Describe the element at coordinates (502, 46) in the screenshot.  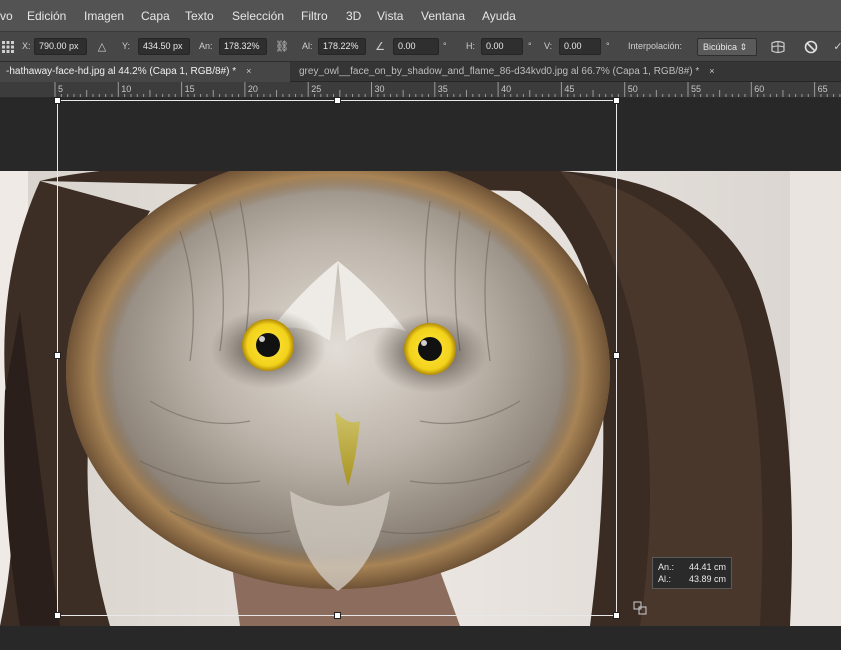
I see `hskew-field: 0.00` at that location.